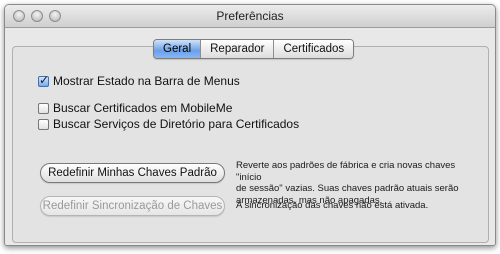 This screenshot has width=500, height=254. Describe the element at coordinates (313, 49) in the screenshot. I see `tab-certificados: Certificados` at that location.